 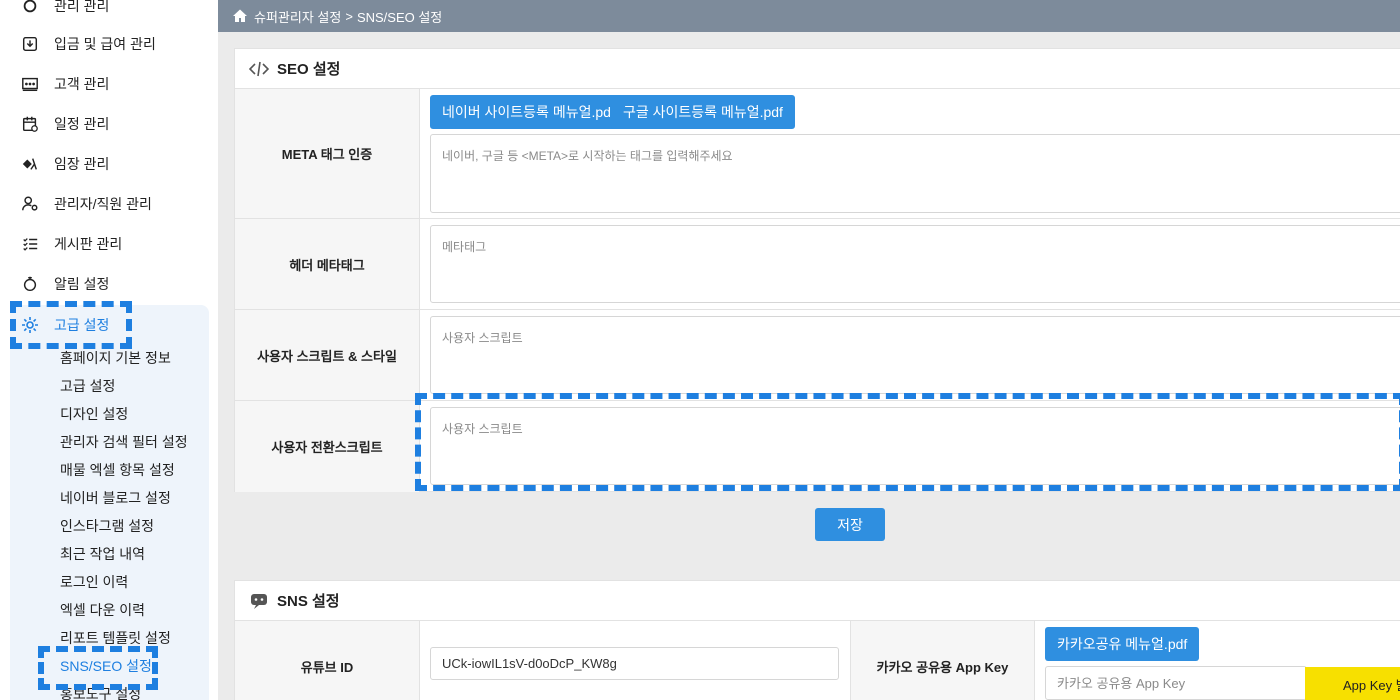 What do you see at coordinates (117, 470) in the screenshot?
I see `sub-item-excel-fields: 매물 엑셀 항목 설정` at bounding box center [117, 470].